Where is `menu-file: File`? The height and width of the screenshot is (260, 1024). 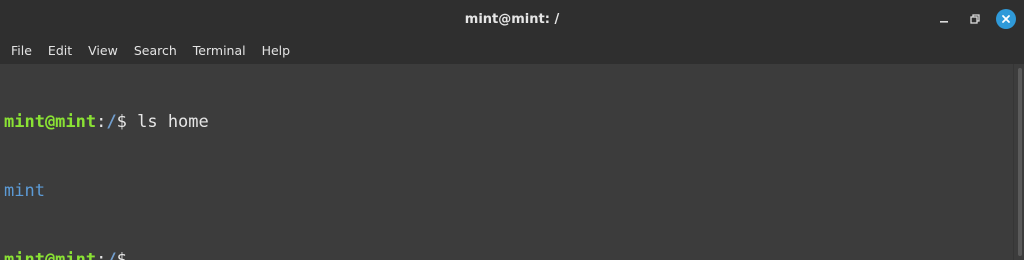
menu-file: File is located at coordinates (21, 51).